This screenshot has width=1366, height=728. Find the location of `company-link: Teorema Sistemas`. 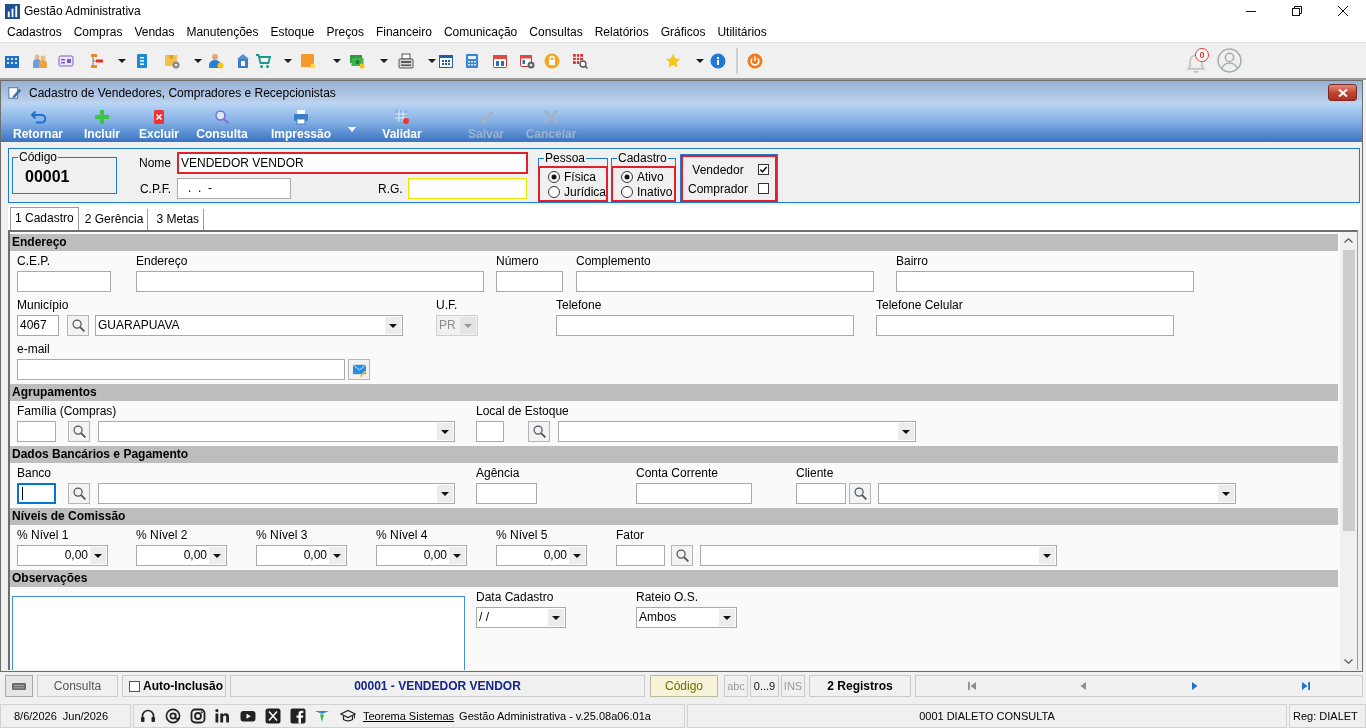

company-link: Teorema Sistemas is located at coordinates (409, 716).